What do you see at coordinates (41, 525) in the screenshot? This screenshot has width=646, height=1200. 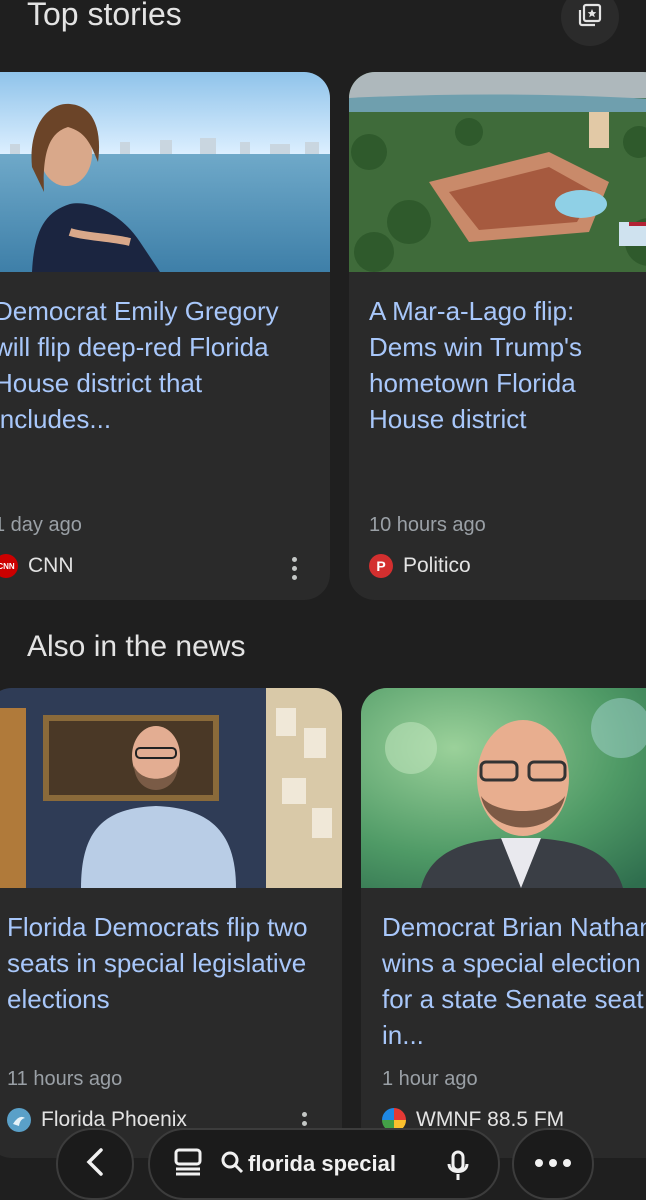 I see `card-timestamp: 1 day ago` at bounding box center [41, 525].